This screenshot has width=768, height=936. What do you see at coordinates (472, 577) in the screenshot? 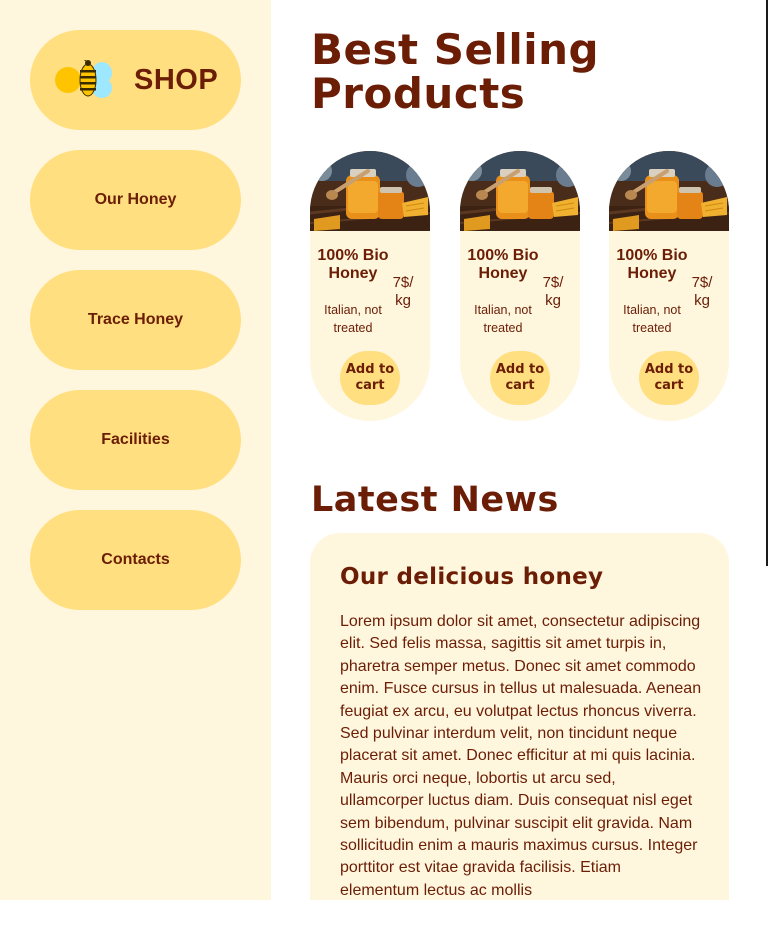
I see `news-article-title: Our delicious honey` at bounding box center [472, 577].